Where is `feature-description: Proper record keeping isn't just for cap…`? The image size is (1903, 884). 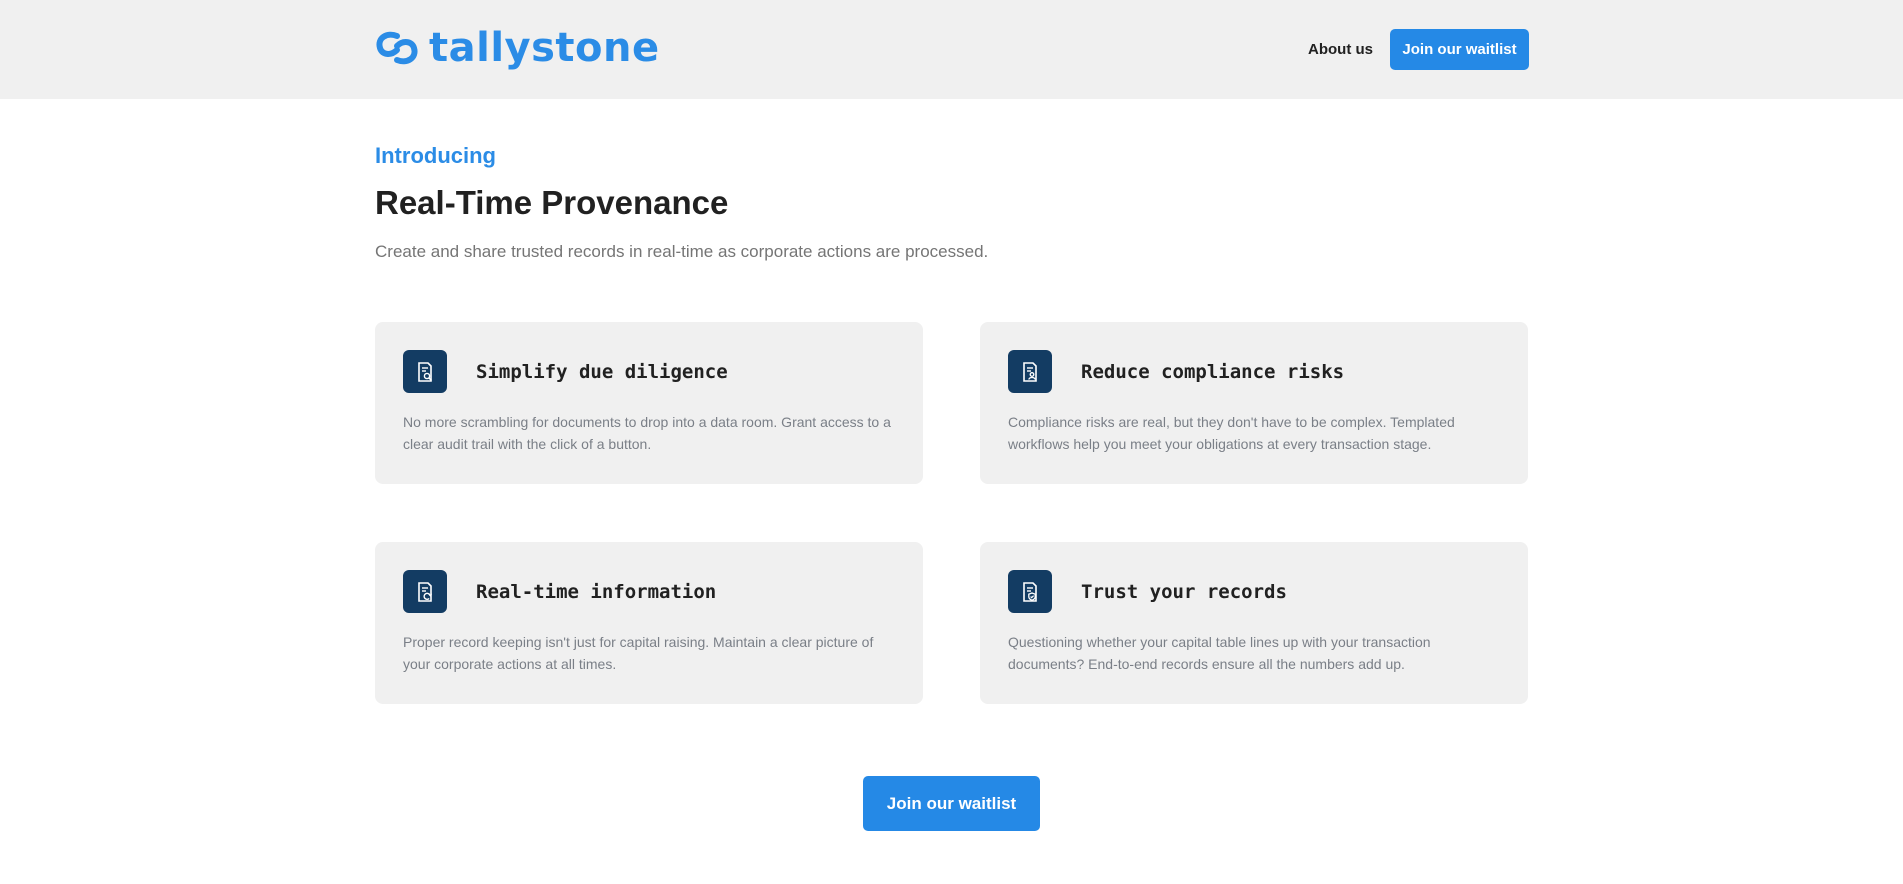 feature-description: Proper record keeping isn't just for cap… is located at coordinates (638, 653).